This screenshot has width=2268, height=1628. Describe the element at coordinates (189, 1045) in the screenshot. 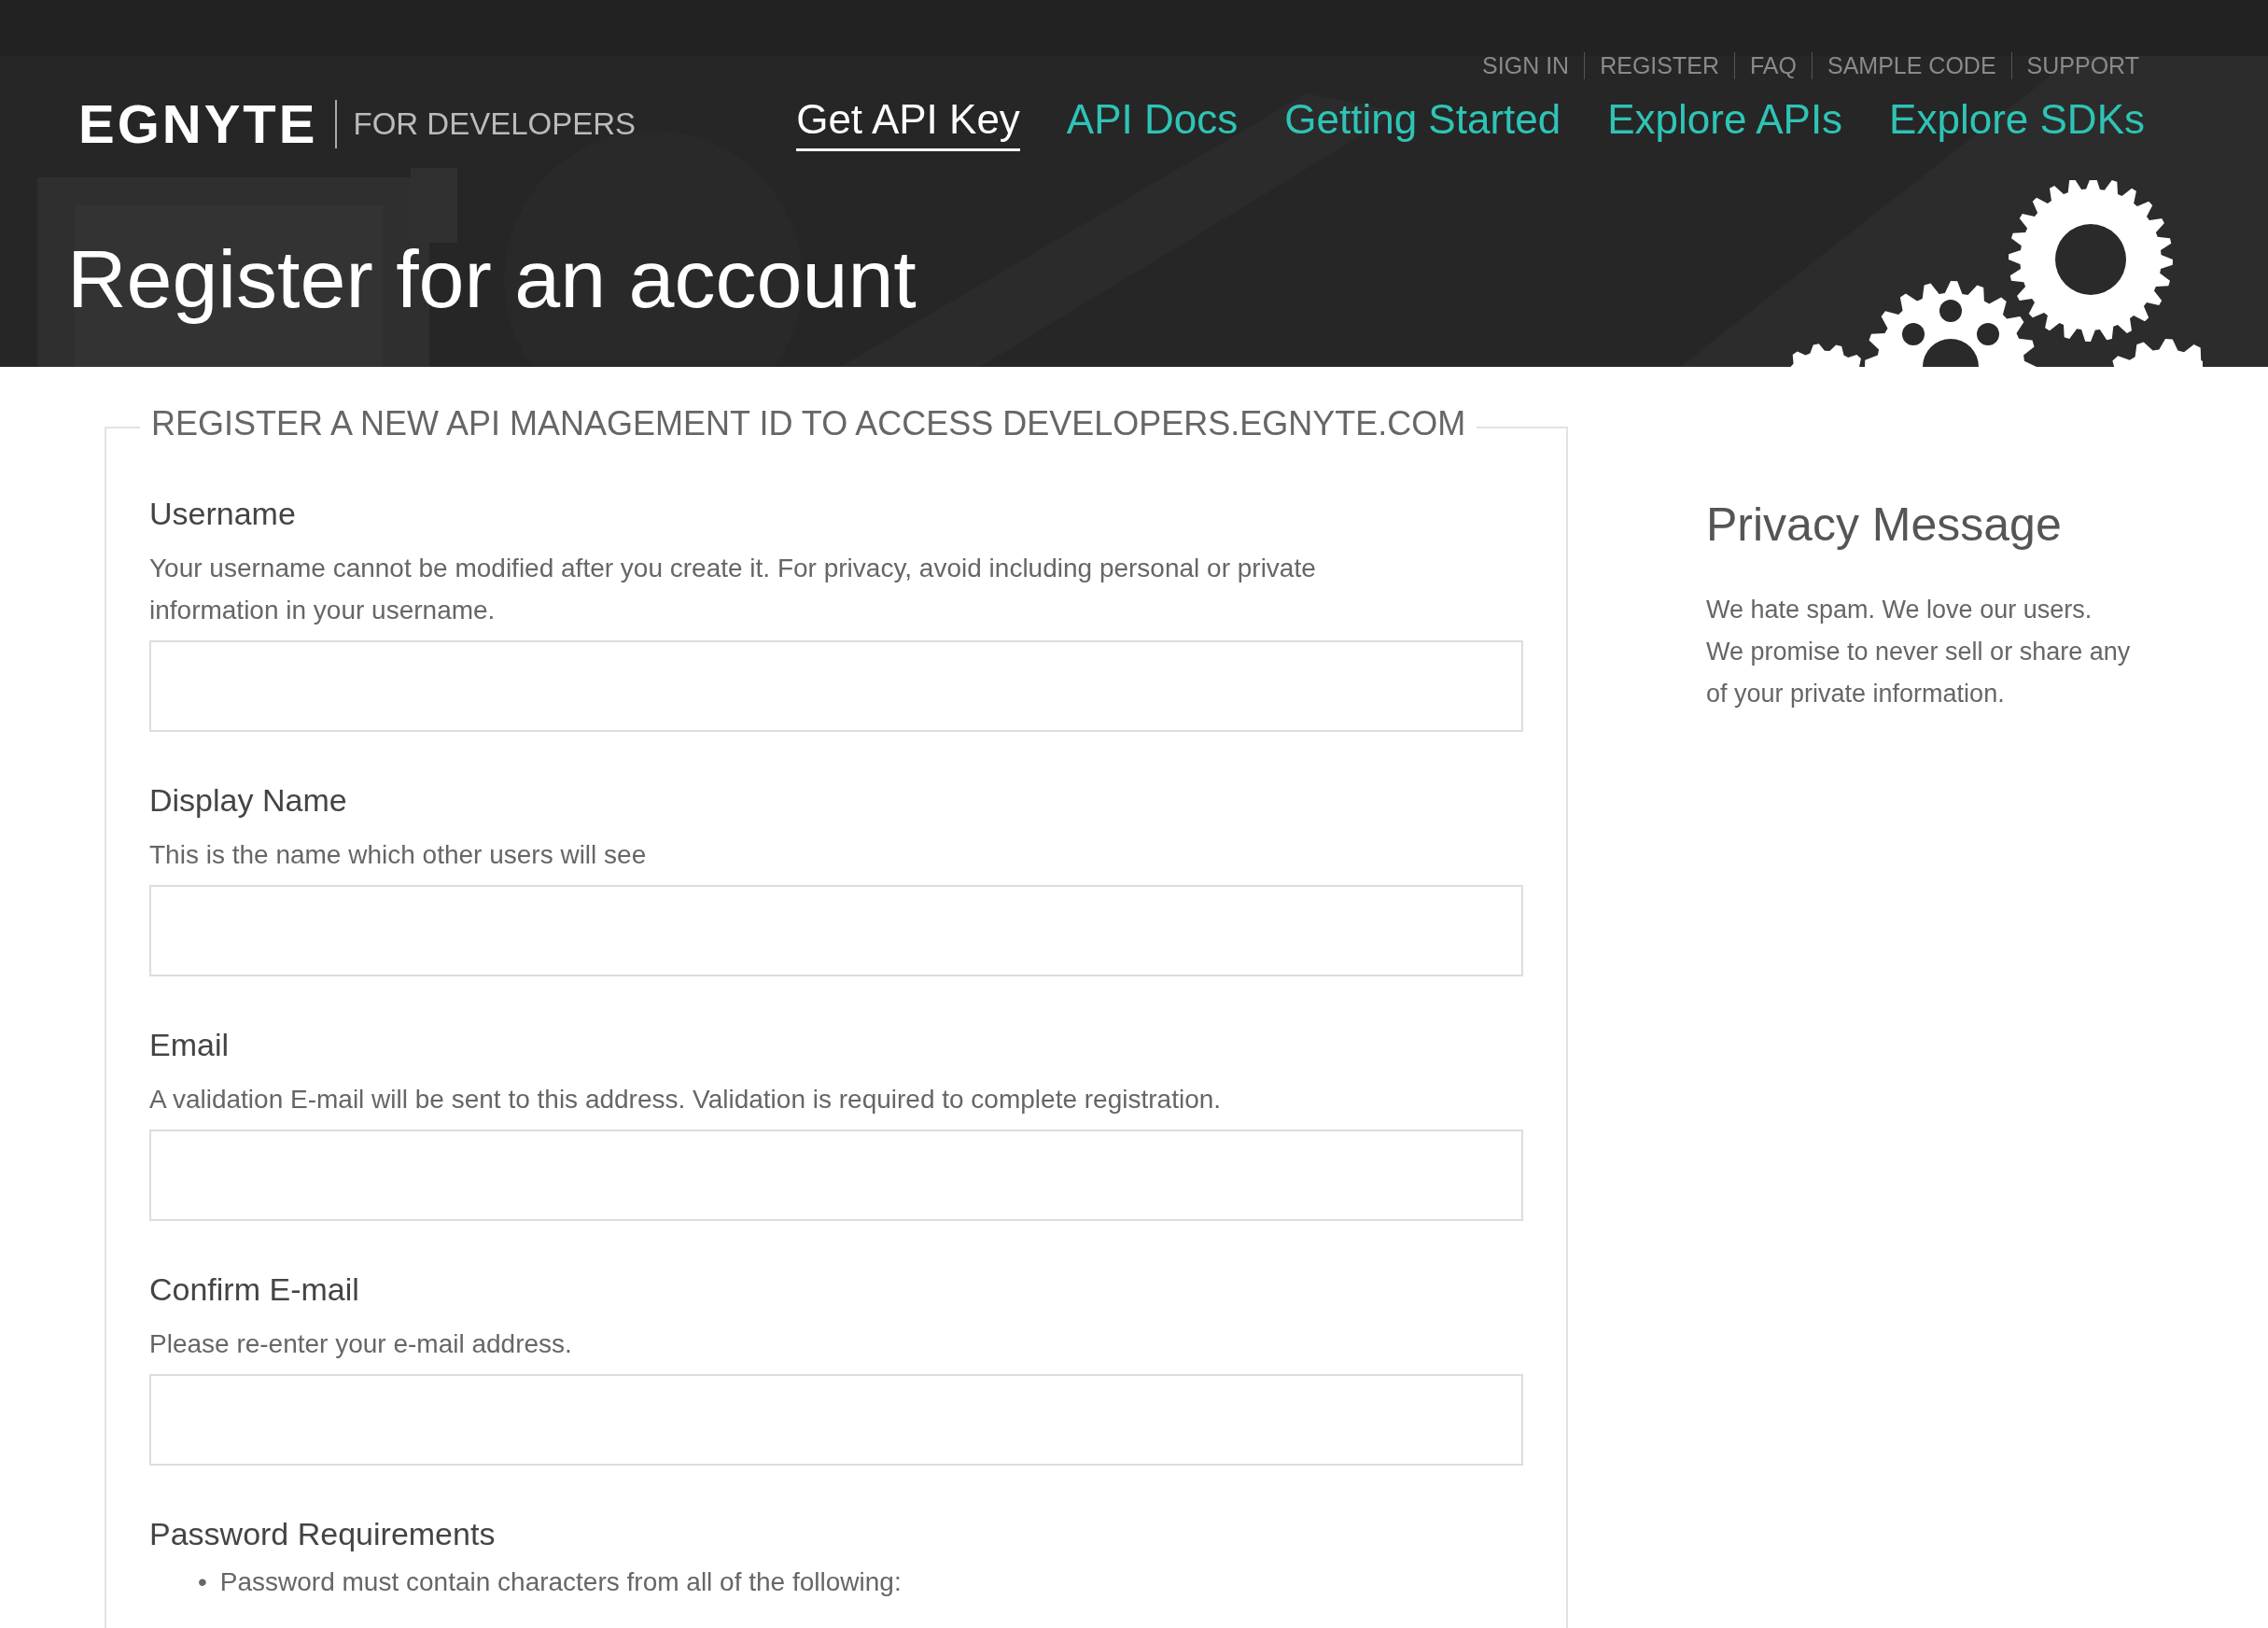

I see `field-label: Email` at that location.